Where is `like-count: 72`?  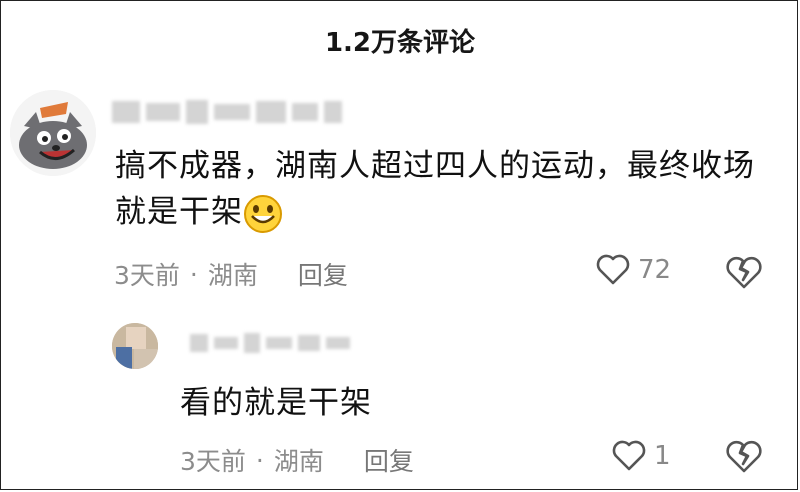 like-count: 72 is located at coordinates (655, 270).